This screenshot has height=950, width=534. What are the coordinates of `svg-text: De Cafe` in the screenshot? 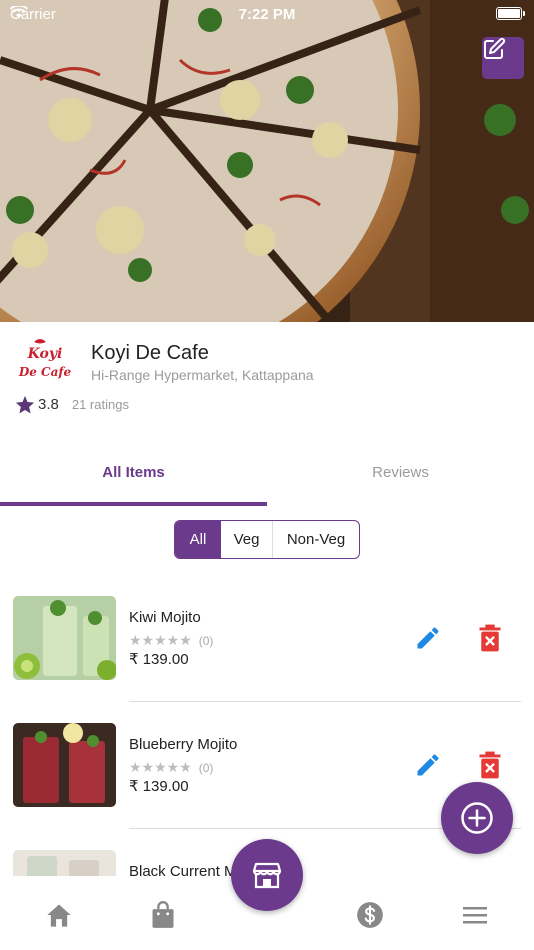 It's located at (45, 372).